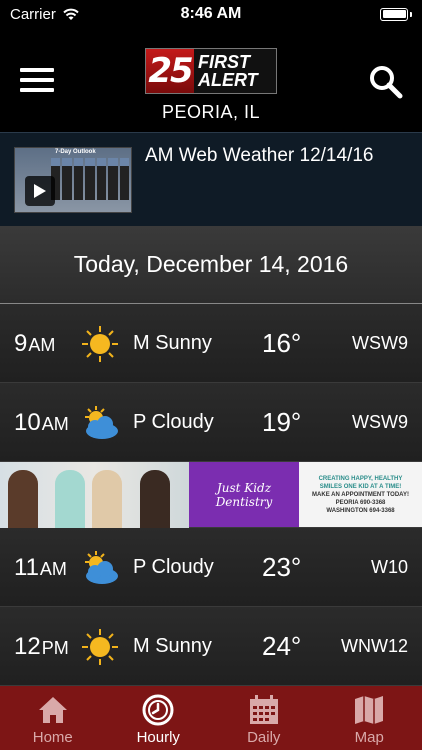  I want to click on hour-label: 10 AM, so click(41, 422).